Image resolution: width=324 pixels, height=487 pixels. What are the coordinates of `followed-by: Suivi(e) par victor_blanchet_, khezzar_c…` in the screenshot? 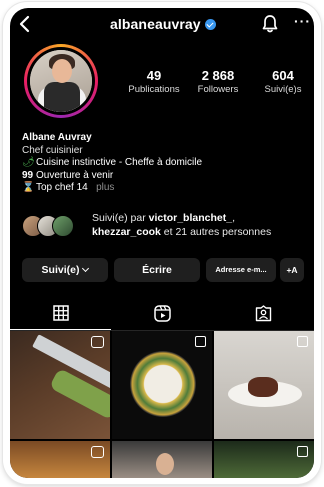 It's located at (167, 228).